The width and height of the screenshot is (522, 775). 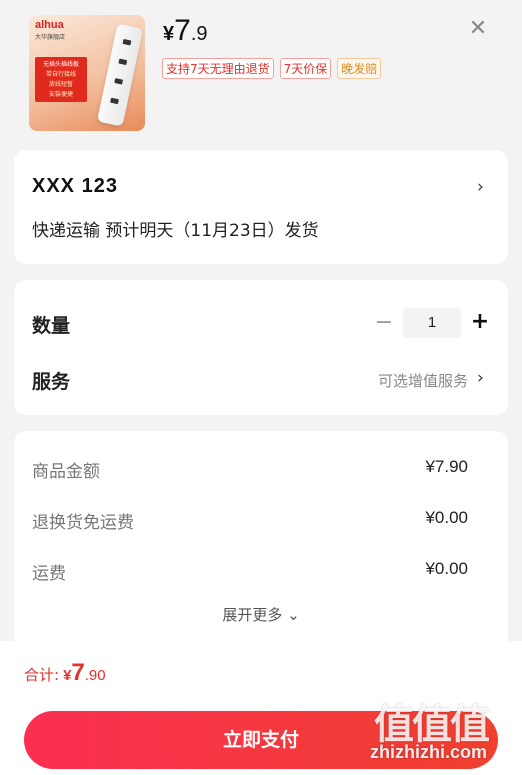 I want to click on product-feature-box: 无插头插线板 带自行接线 放线短暂 安装便捷, so click(x=61, y=79).